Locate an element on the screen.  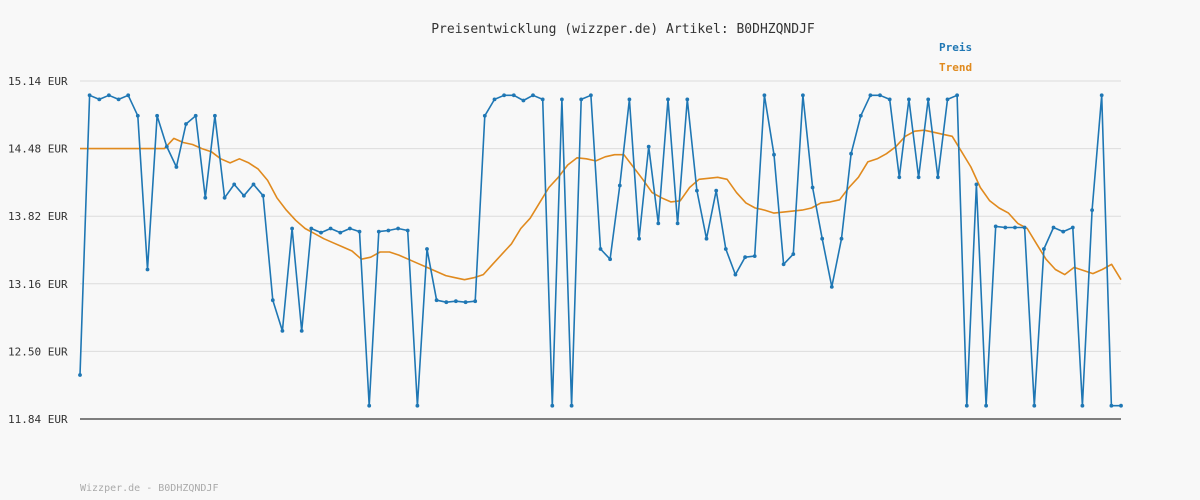
y-tick-label: 12.50 EUR is located at coordinates (38, 351).